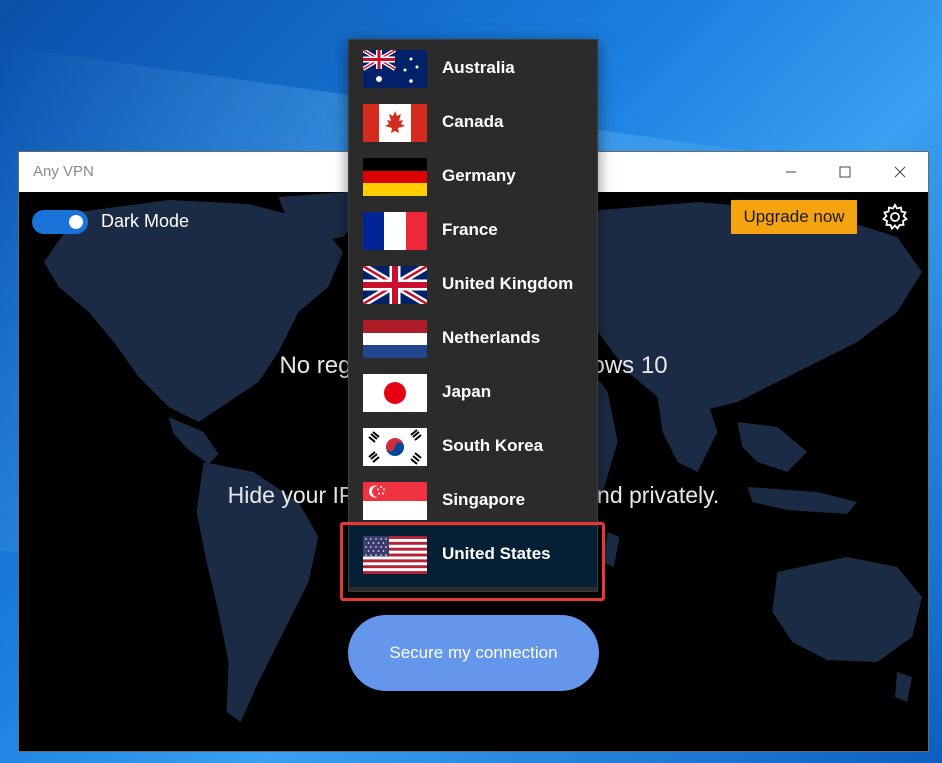 This screenshot has height=763, width=942. What do you see at coordinates (60, 222) in the screenshot?
I see `dark-mode-toggle` at bounding box center [60, 222].